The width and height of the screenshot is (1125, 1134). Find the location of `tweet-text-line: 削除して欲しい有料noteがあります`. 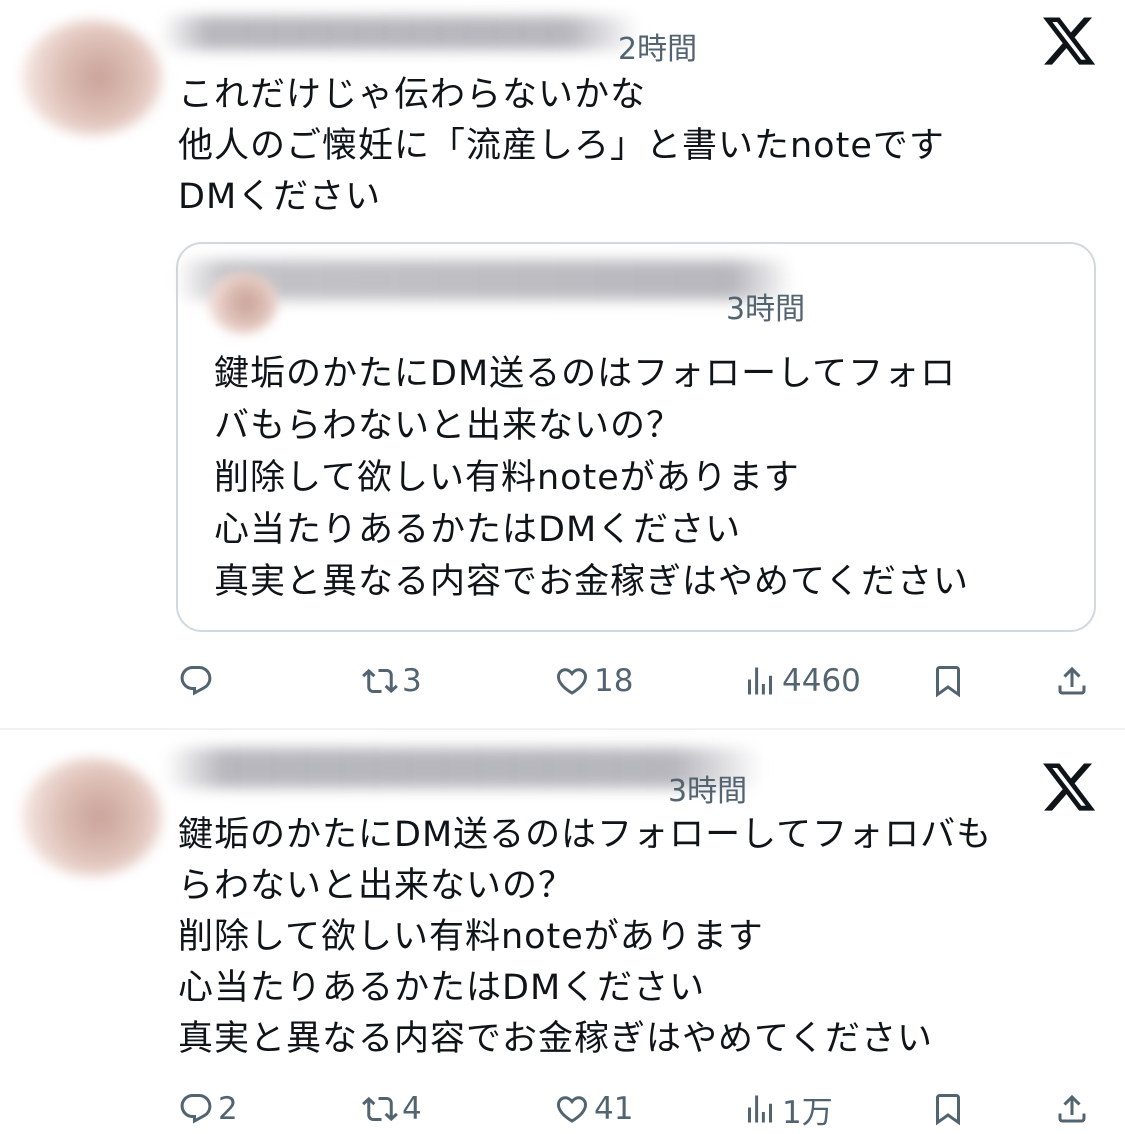

tweet-text-line: 削除して欲しい有料noteがあります is located at coordinates (471, 937).